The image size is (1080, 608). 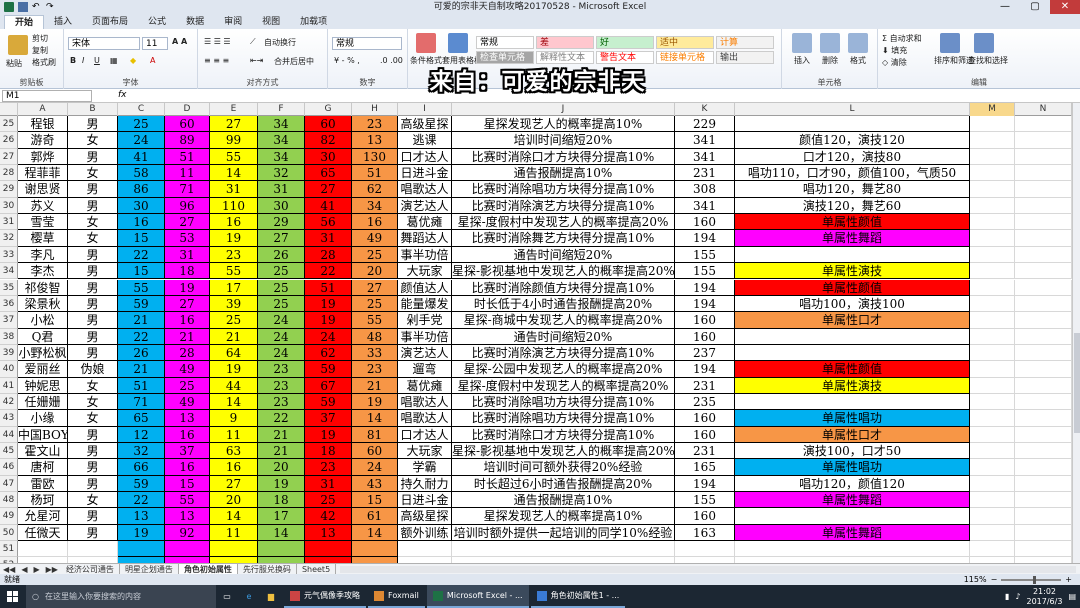 What do you see at coordinates (43, 124) in the screenshot?
I see `cell-name: 程银` at bounding box center [43, 124].